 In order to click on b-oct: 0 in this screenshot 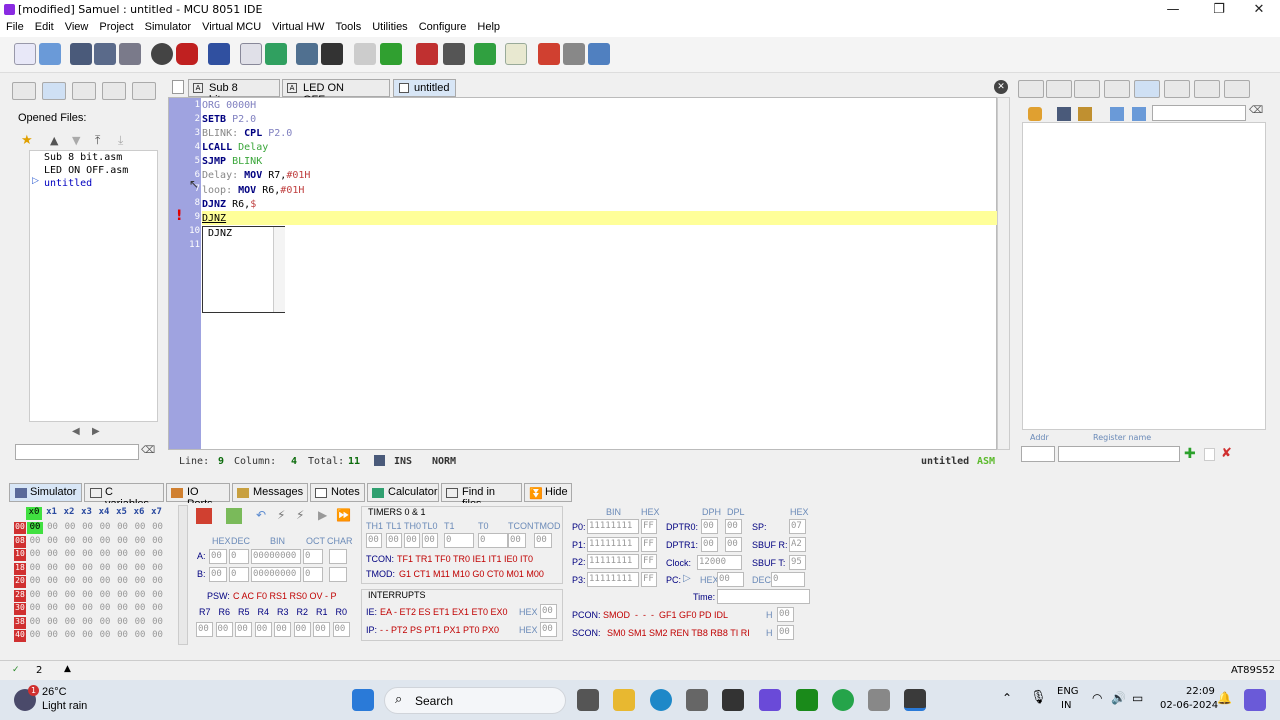, I will do `click(313, 574)`.